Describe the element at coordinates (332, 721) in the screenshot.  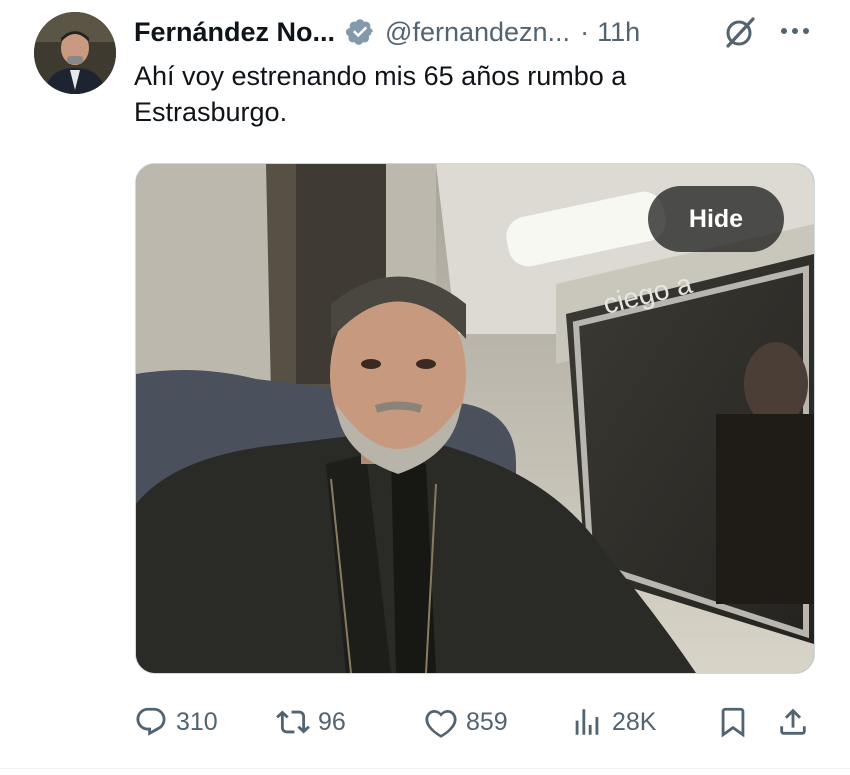
I see `repost-count: 96` at that location.